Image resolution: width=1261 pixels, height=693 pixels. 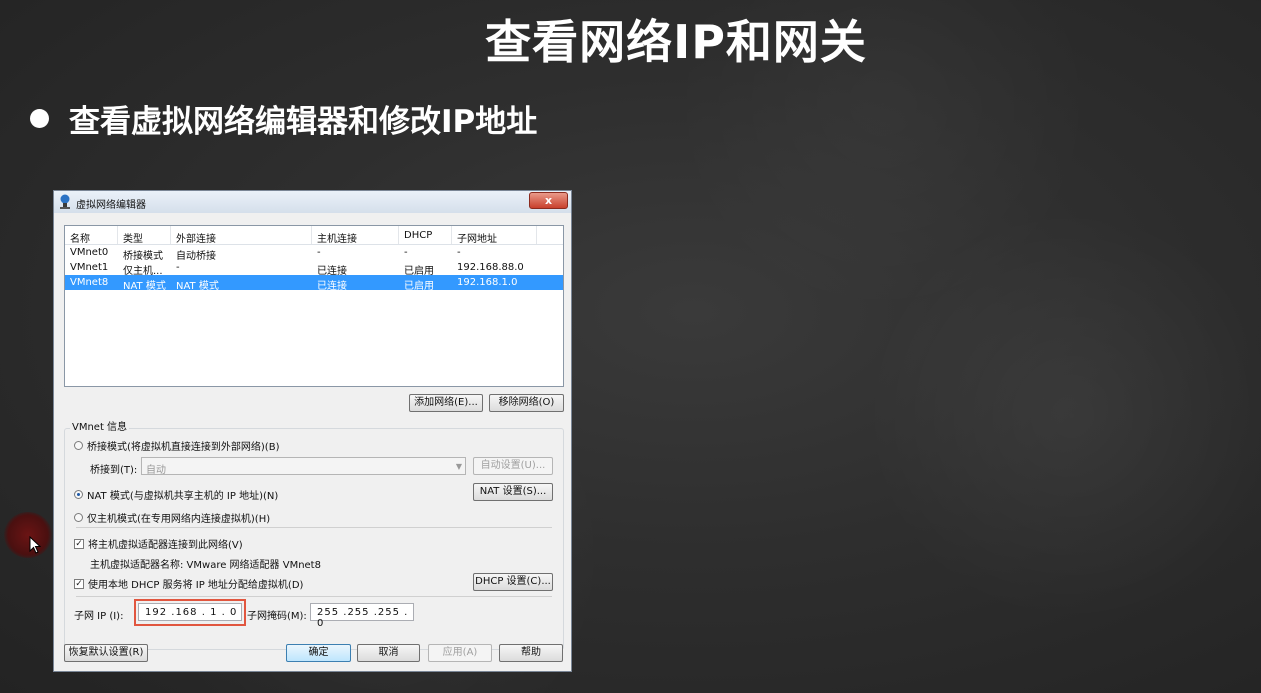 What do you see at coordinates (318, 653) in the screenshot?
I see `ok-button: 确定` at bounding box center [318, 653].